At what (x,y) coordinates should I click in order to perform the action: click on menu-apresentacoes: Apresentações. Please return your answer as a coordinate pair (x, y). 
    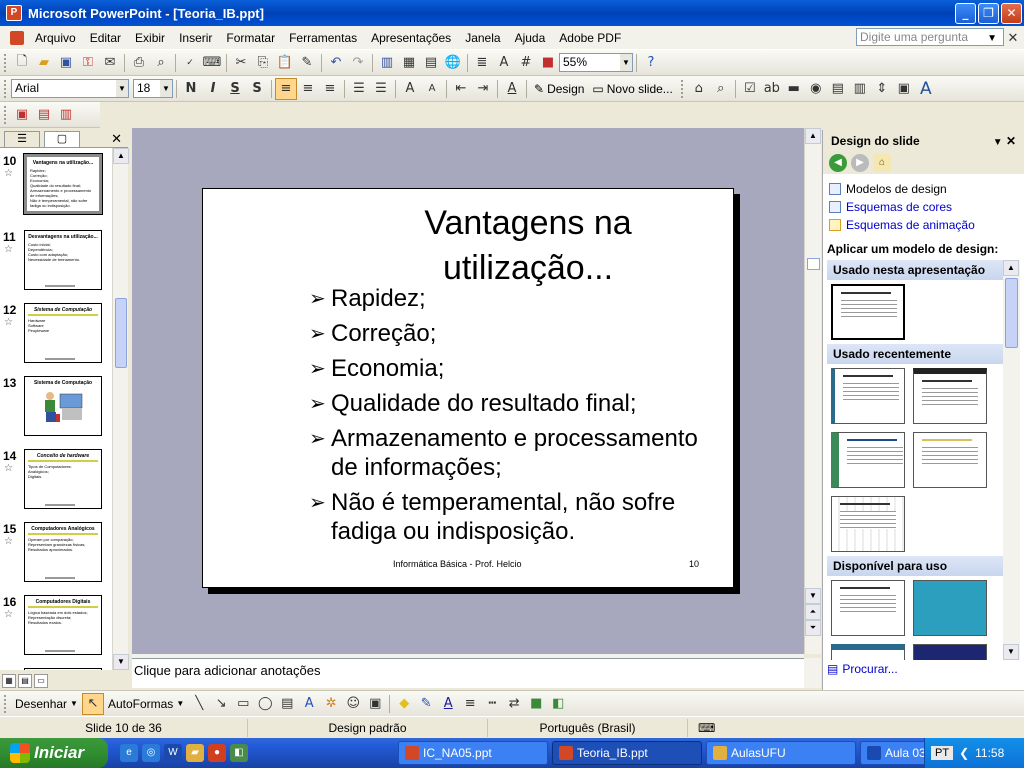
    Looking at the image, I should click on (411, 38).